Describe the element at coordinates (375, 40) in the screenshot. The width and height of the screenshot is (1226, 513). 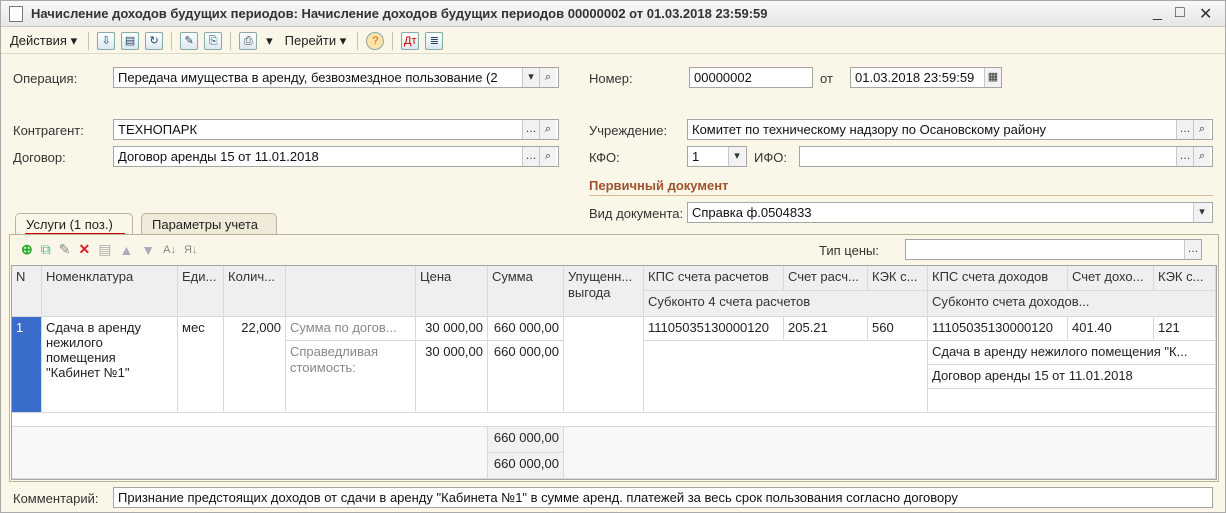
I see `help-icon: ?` at that location.